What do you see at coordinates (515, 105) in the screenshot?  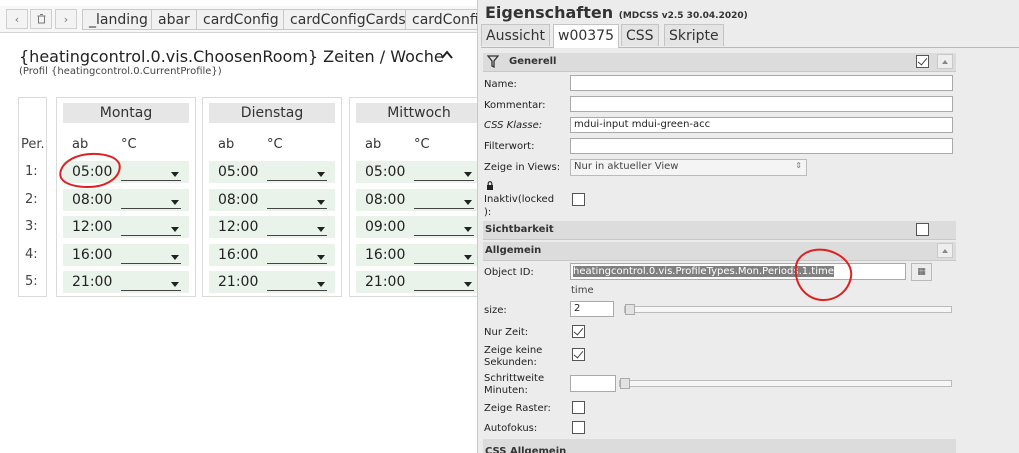 I see `label-kommentar: Kommentar:` at bounding box center [515, 105].